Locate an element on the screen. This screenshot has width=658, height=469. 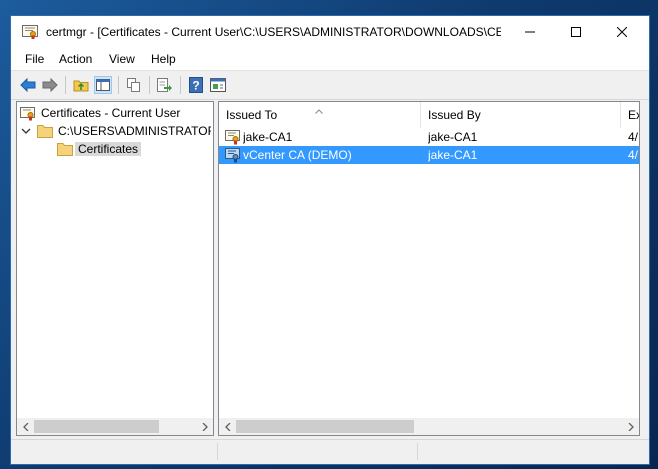
minimize-button is located at coordinates (530, 32).